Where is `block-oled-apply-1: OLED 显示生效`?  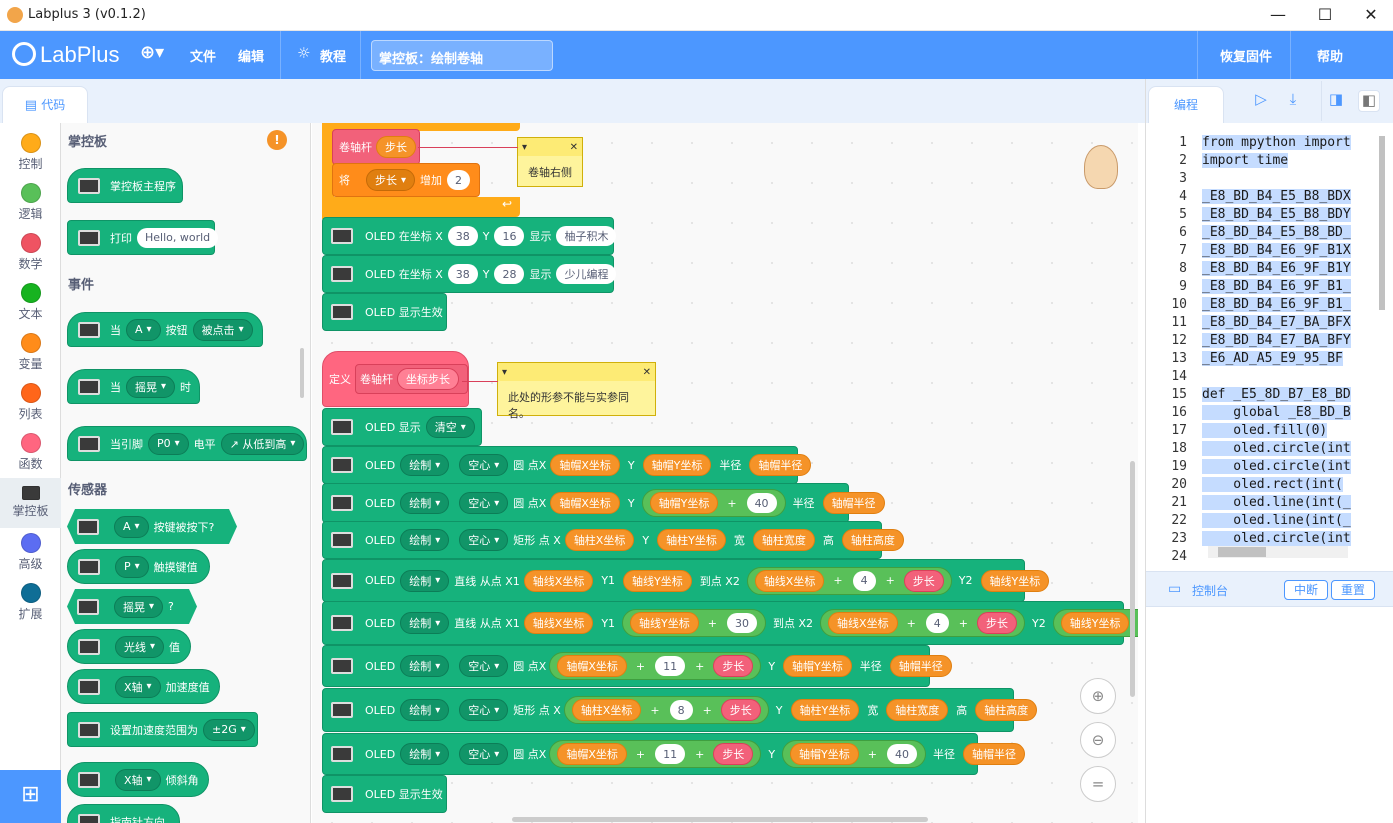 block-oled-apply-1: OLED 显示生效 is located at coordinates (384, 312).